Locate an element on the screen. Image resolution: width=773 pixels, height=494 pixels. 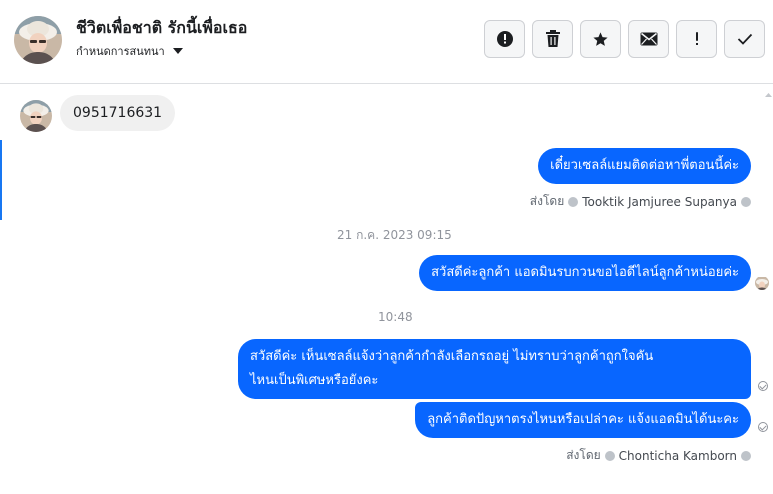
star-icon is located at coordinates (600, 38).